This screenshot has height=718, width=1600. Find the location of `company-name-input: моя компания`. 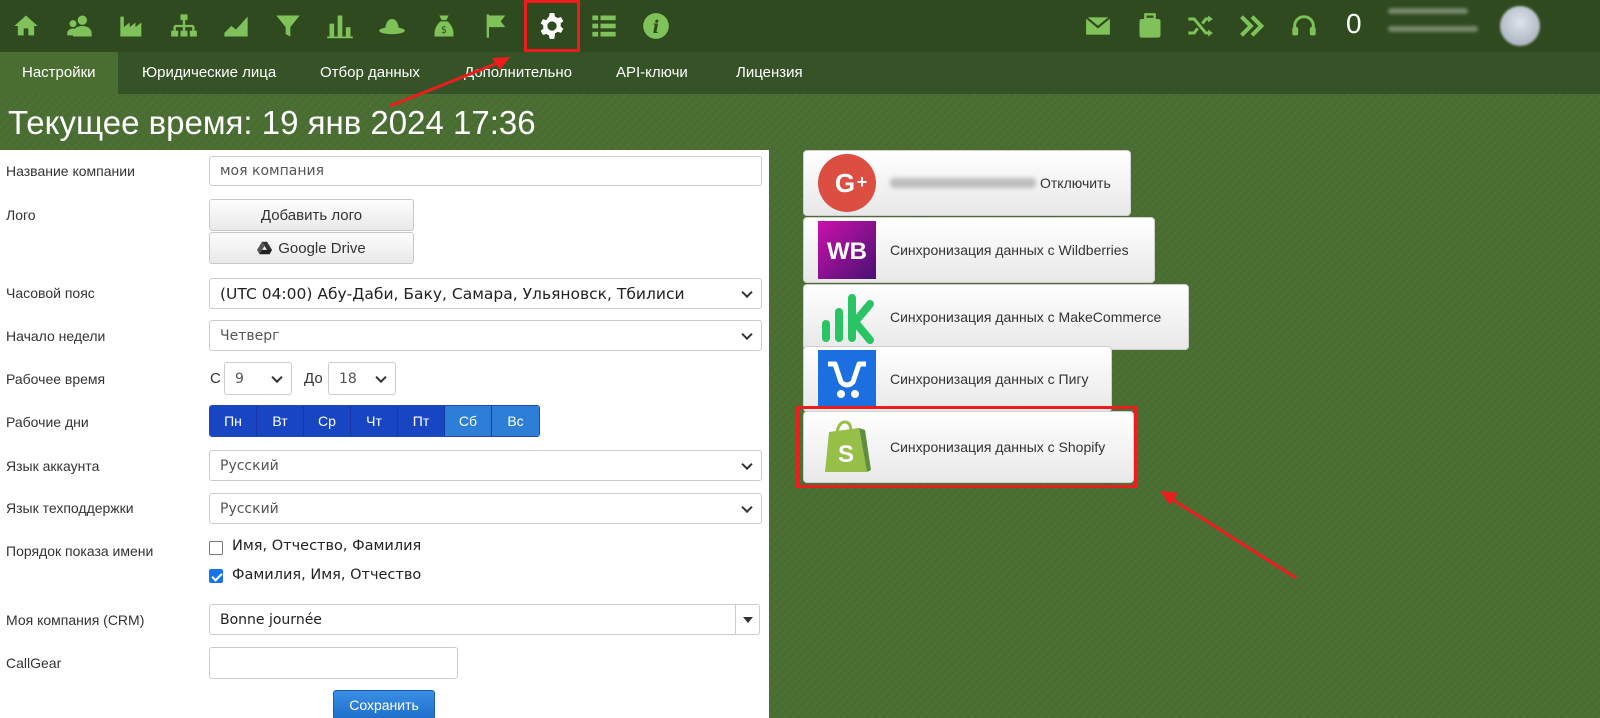

company-name-input: моя компания is located at coordinates (485, 171).